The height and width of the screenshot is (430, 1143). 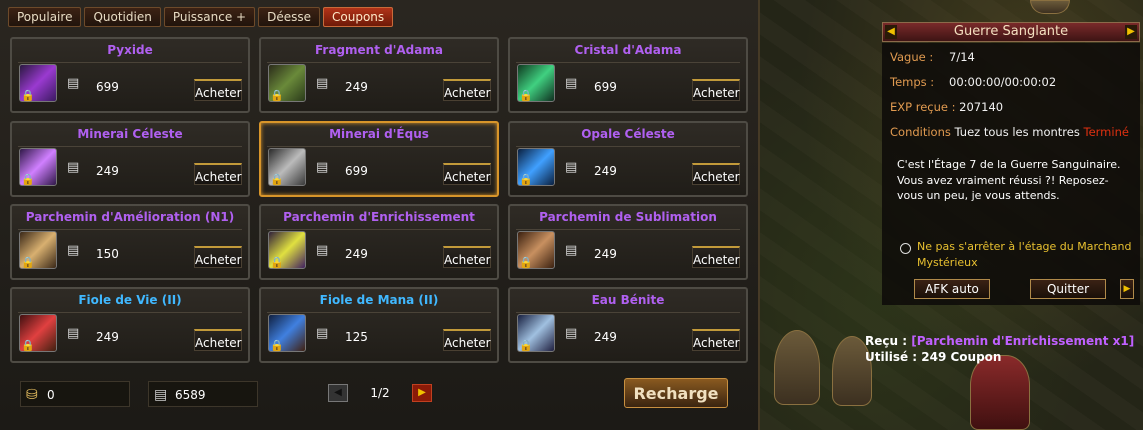 What do you see at coordinates (628, 159) in the screenshot?
I see `shop-item-card: Opale Céleste 🔒 ▤ 249 Acheter` at bounding box center [628, 159].